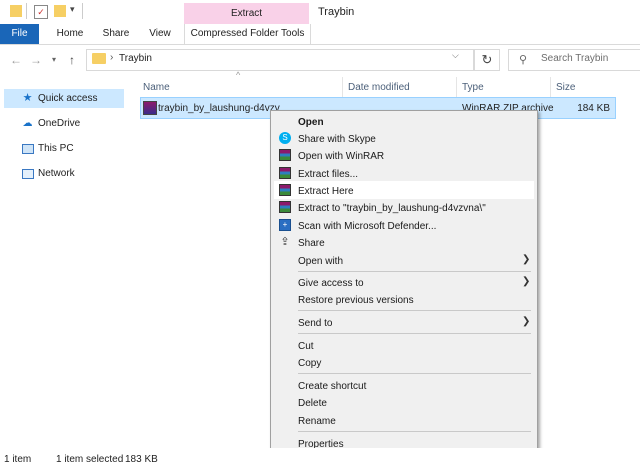 This screenshot has width=640, height=466. What do you see at coordinates (311, 243) in the screenshot?
I see `menu-item-share: Share` at bounding box center [311, 243].